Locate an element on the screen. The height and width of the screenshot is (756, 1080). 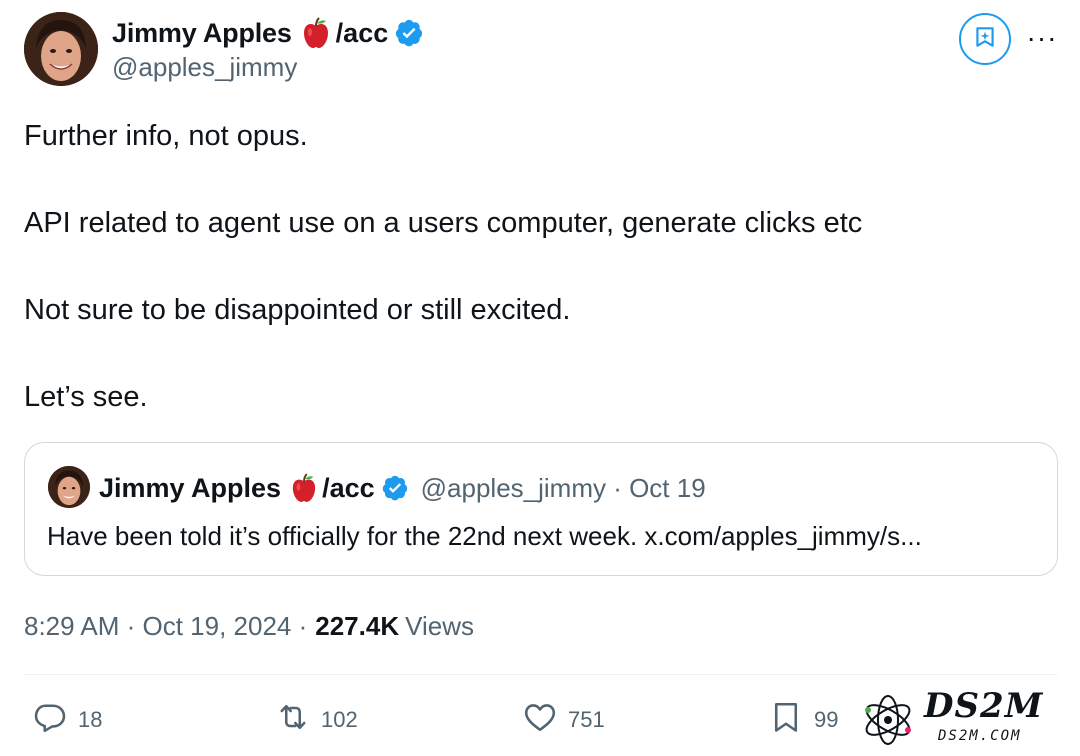
views-label: Views is located at coordinates (439, 625).